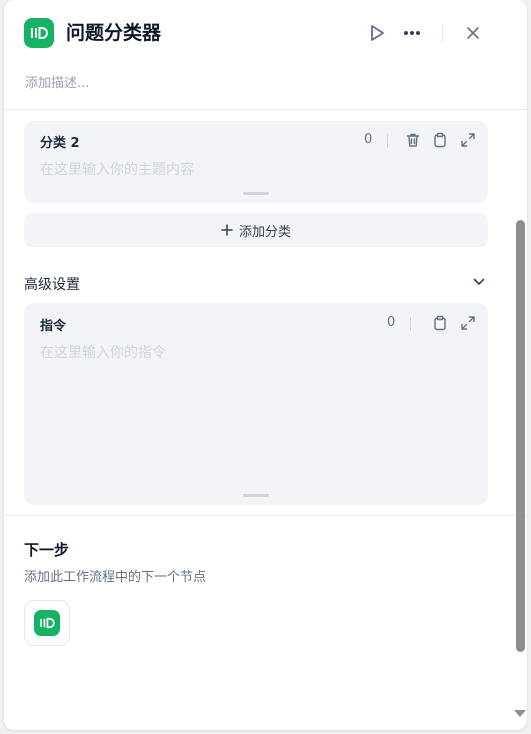 This screenshot has height=734, width=531. Describe the element at coordinates (442, 33) in the screenshot. I see `header-divider` at that location.